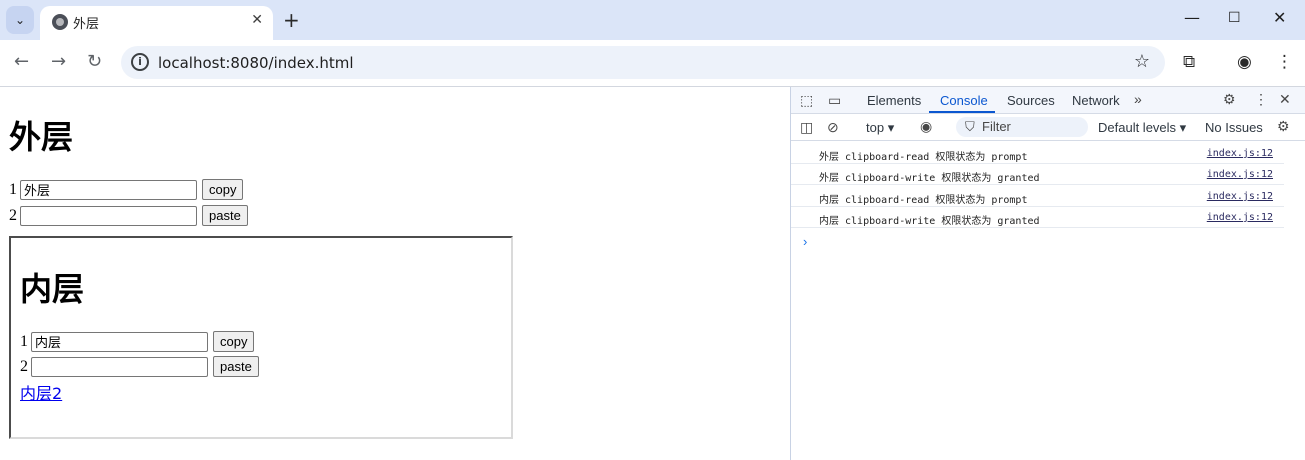  I want to click on new-tab-button: +, so click(291, 20).